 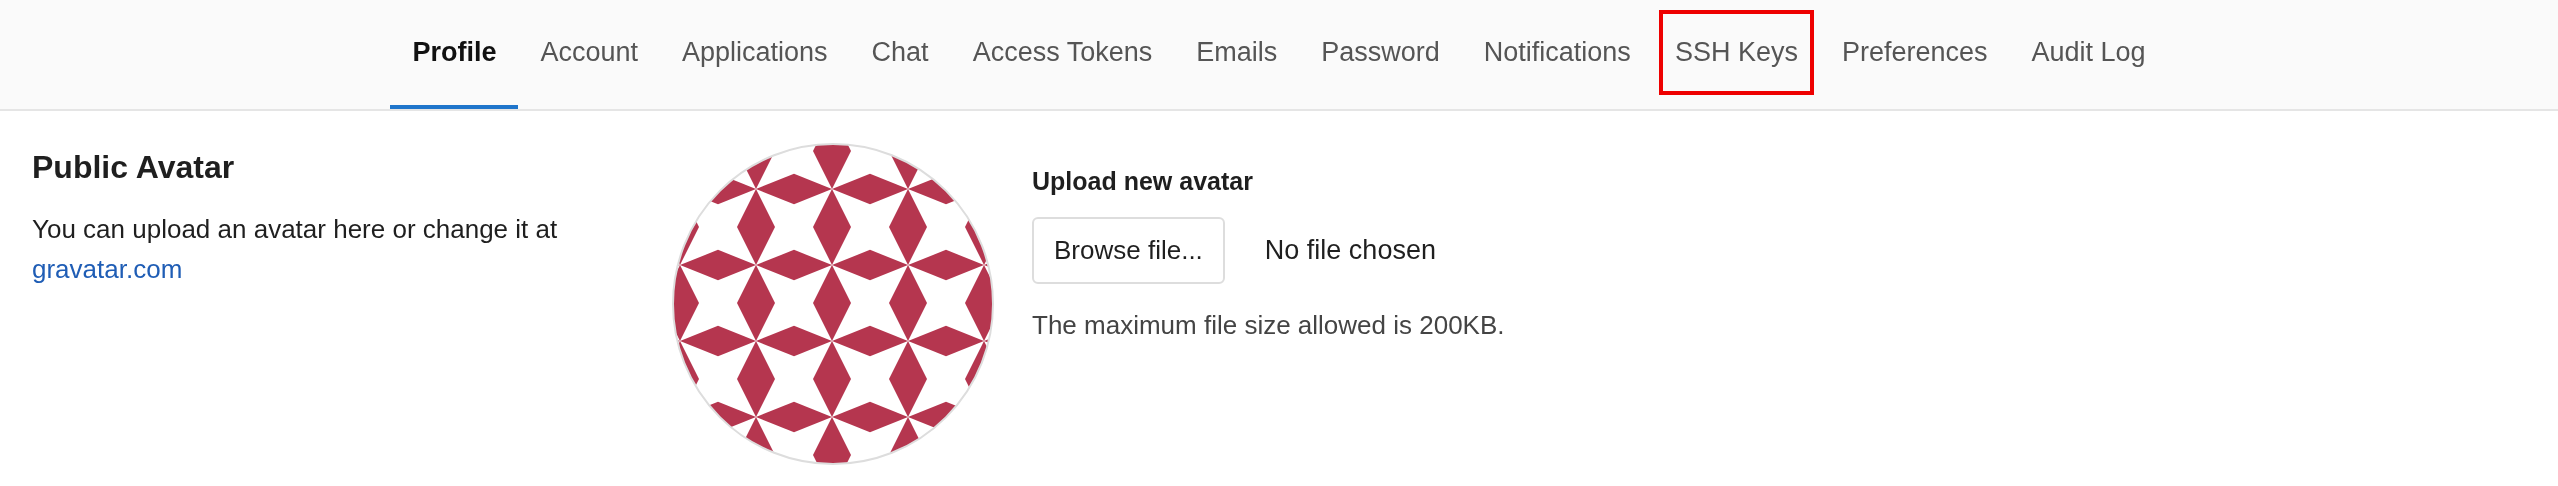 I want to click on tab: Profile, so click(x=454, y=54).